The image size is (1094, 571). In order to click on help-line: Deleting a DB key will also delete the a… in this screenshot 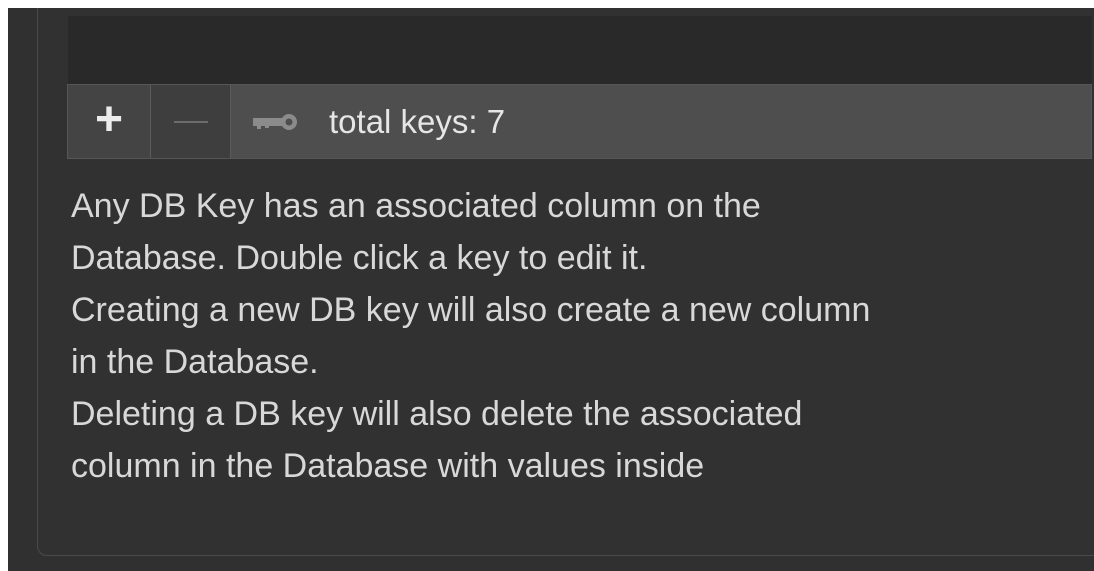, I will do `click(437, 414)`.